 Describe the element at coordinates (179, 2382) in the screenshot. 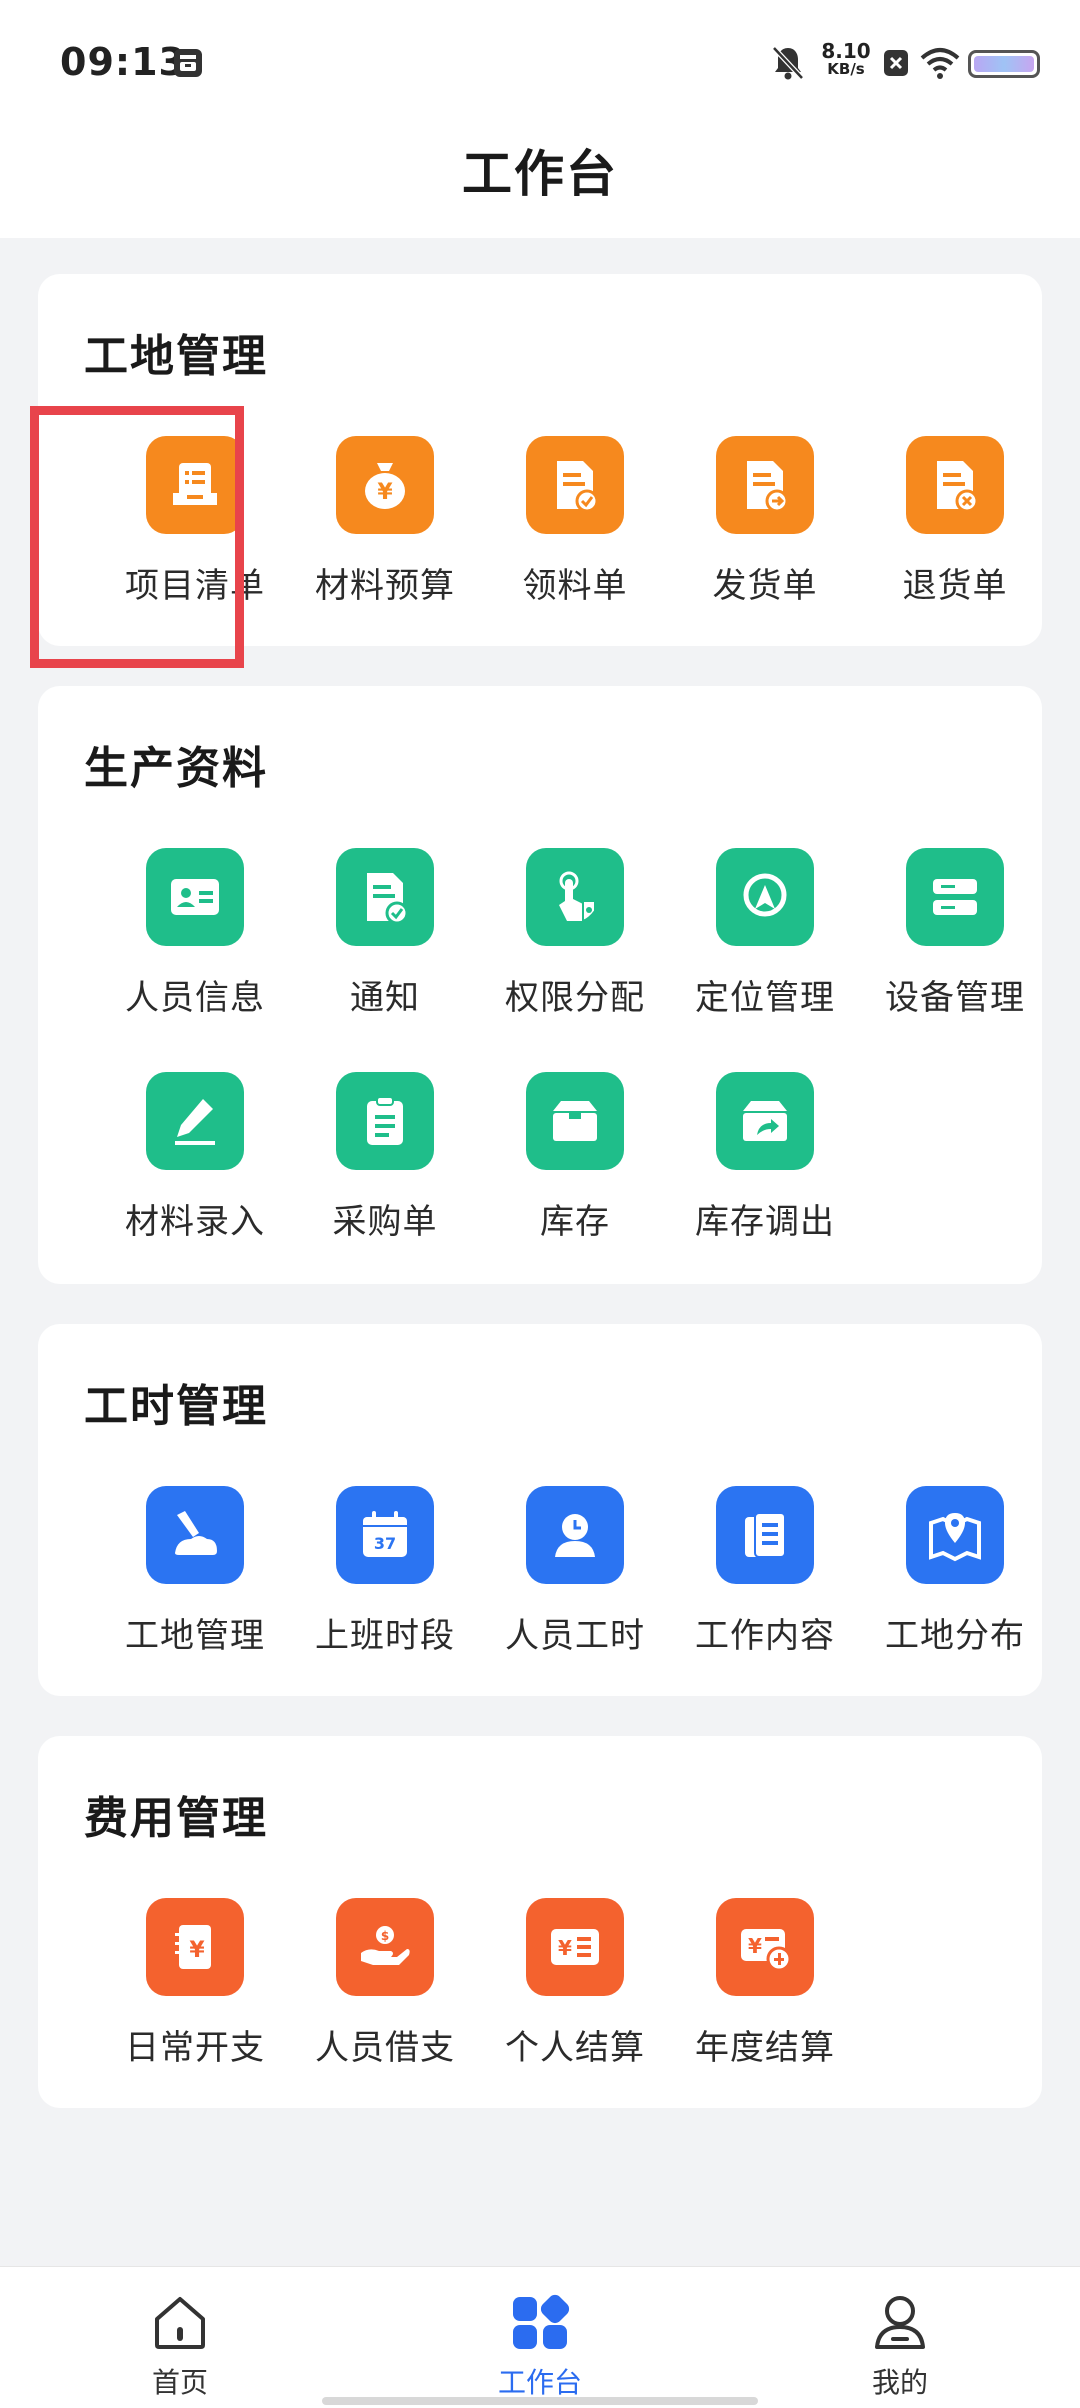

I see `tab-label: 首页` at that location.